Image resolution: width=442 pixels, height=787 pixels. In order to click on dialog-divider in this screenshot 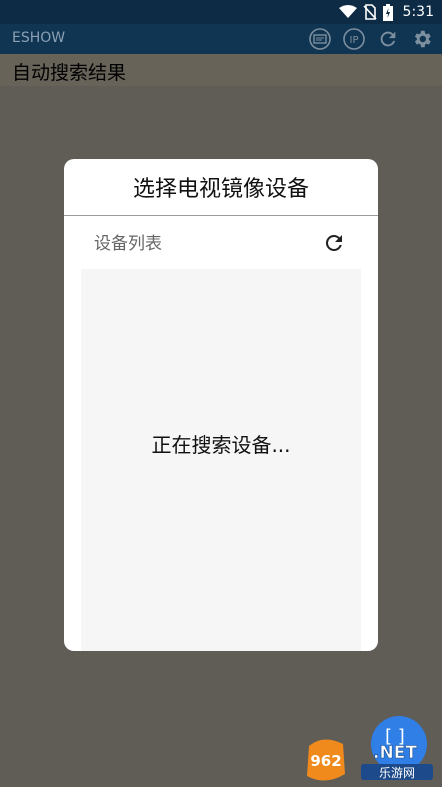, I will do `click(221, 215)`.